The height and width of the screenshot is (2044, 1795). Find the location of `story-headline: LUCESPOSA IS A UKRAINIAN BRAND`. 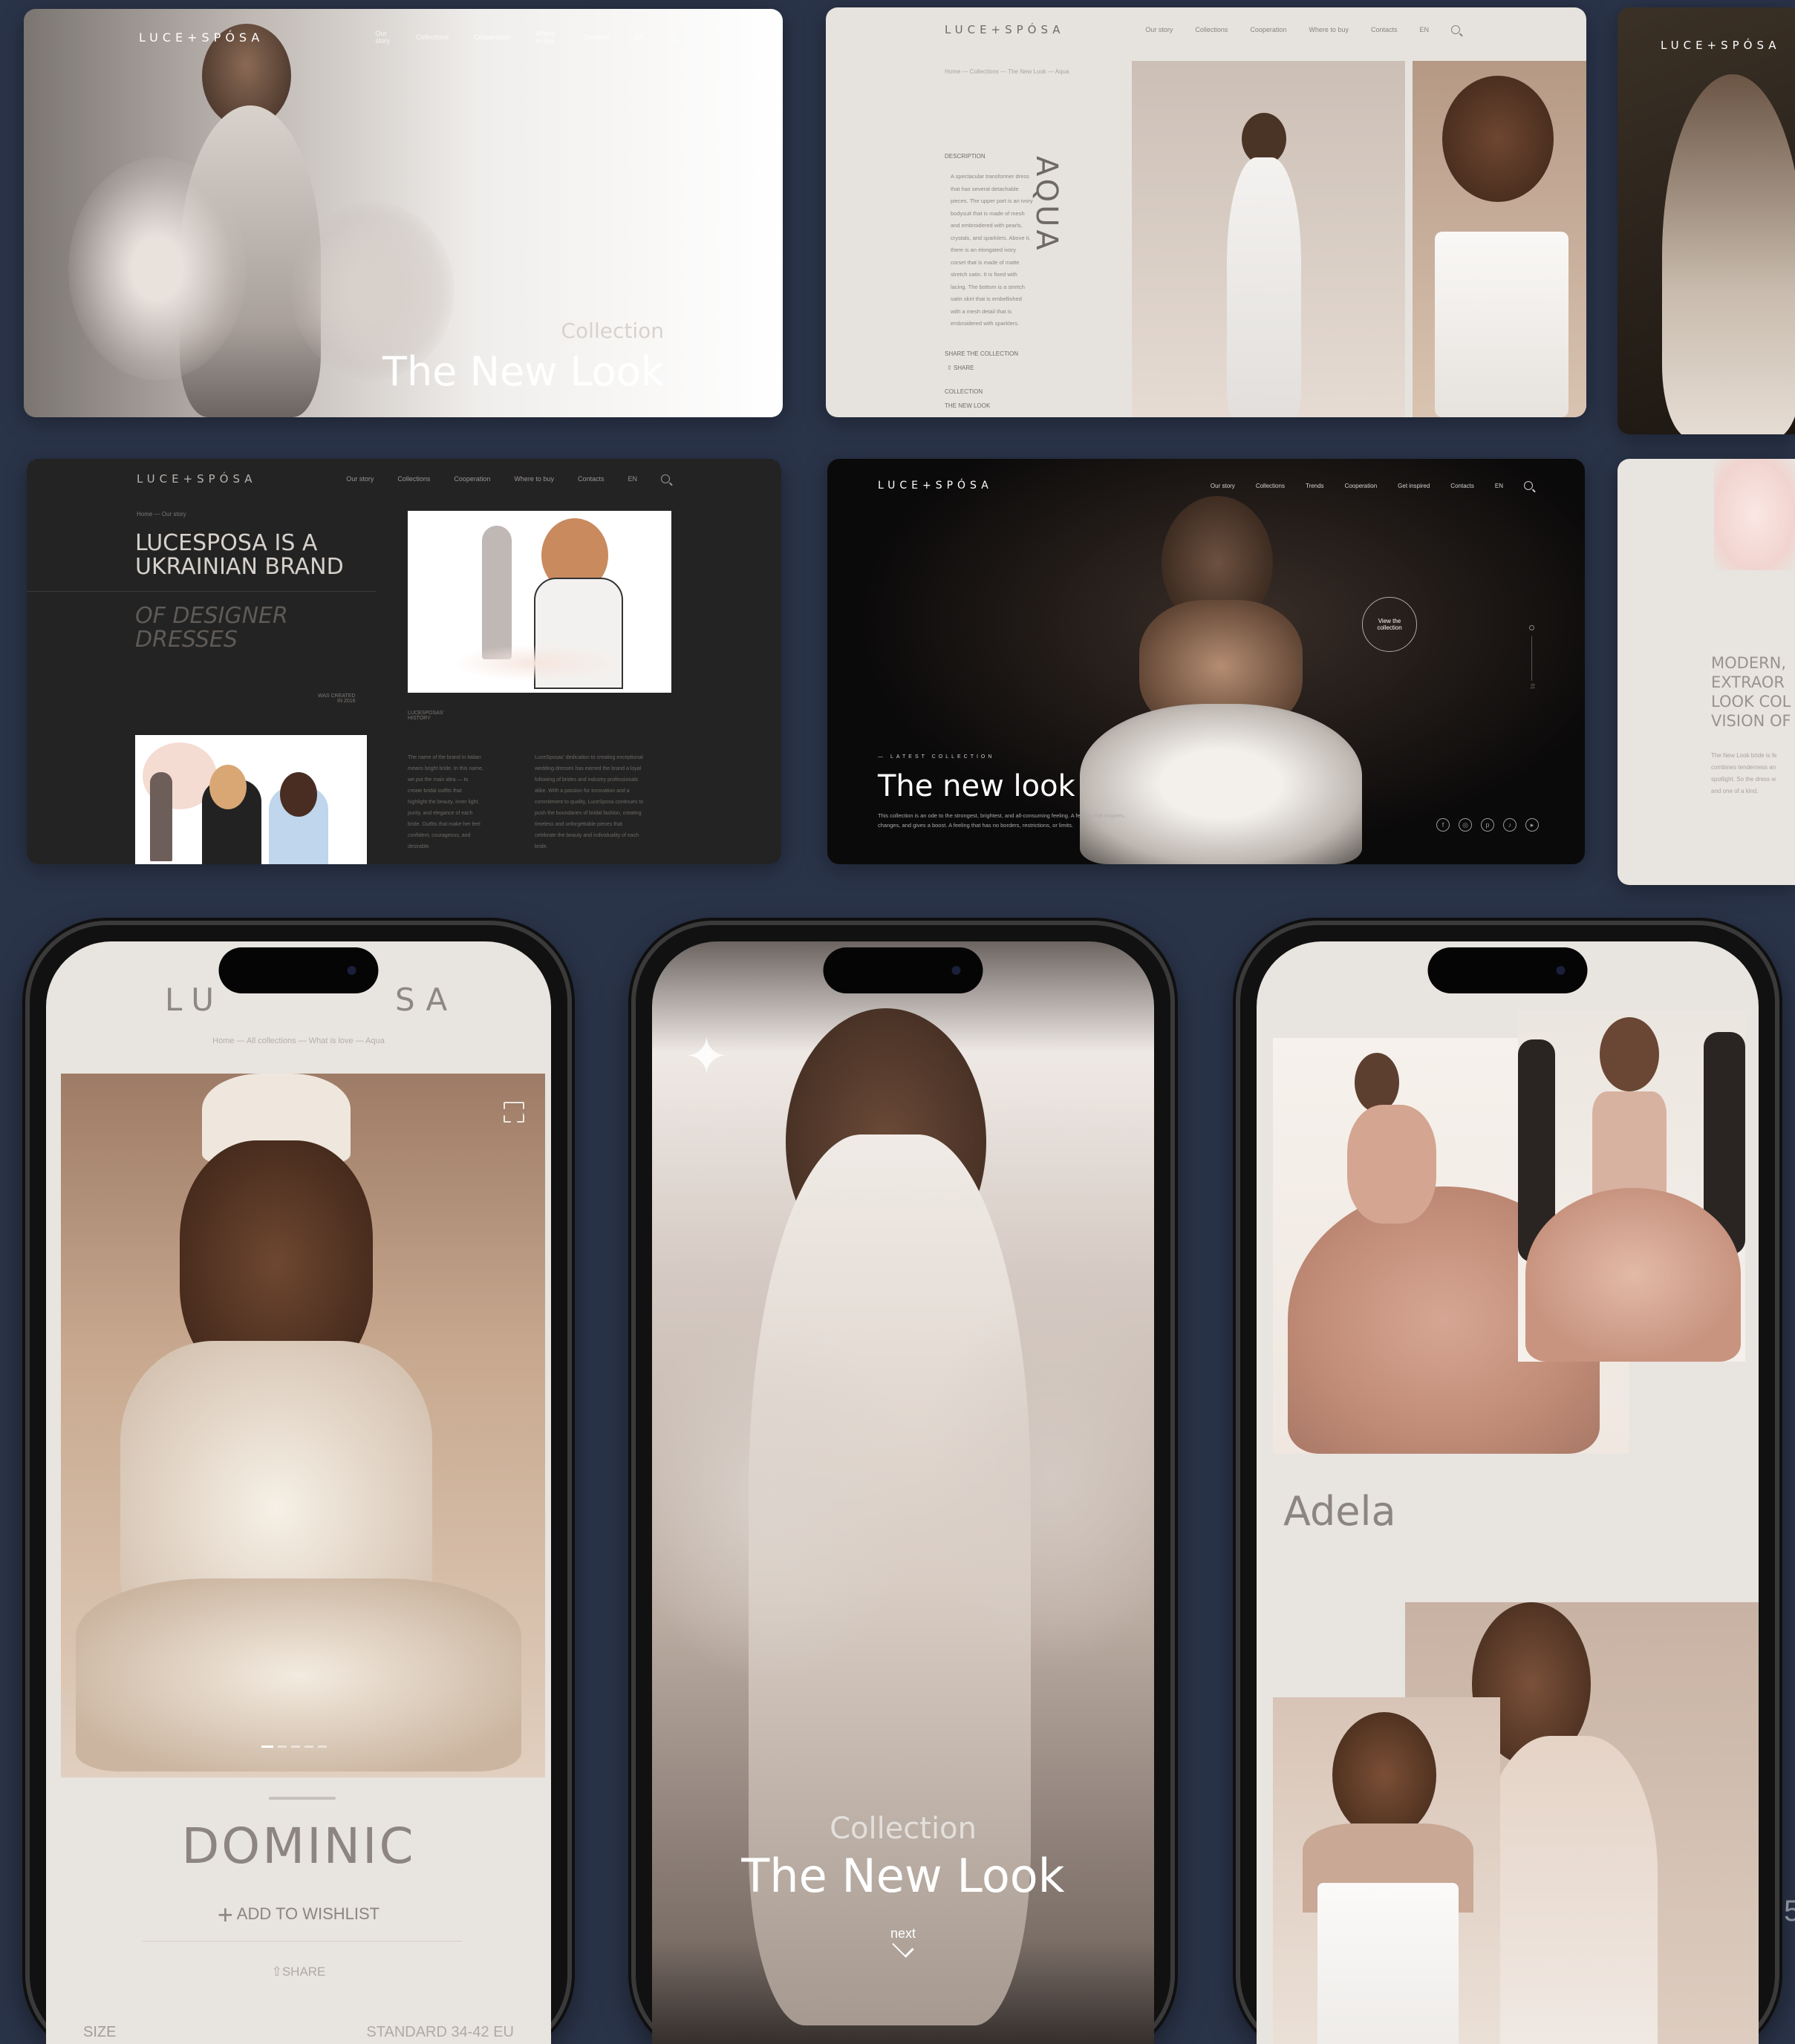

story-headline: LUCESPOSA IS A UKRAINIAN BRAND is located at coordinates (239, 555).